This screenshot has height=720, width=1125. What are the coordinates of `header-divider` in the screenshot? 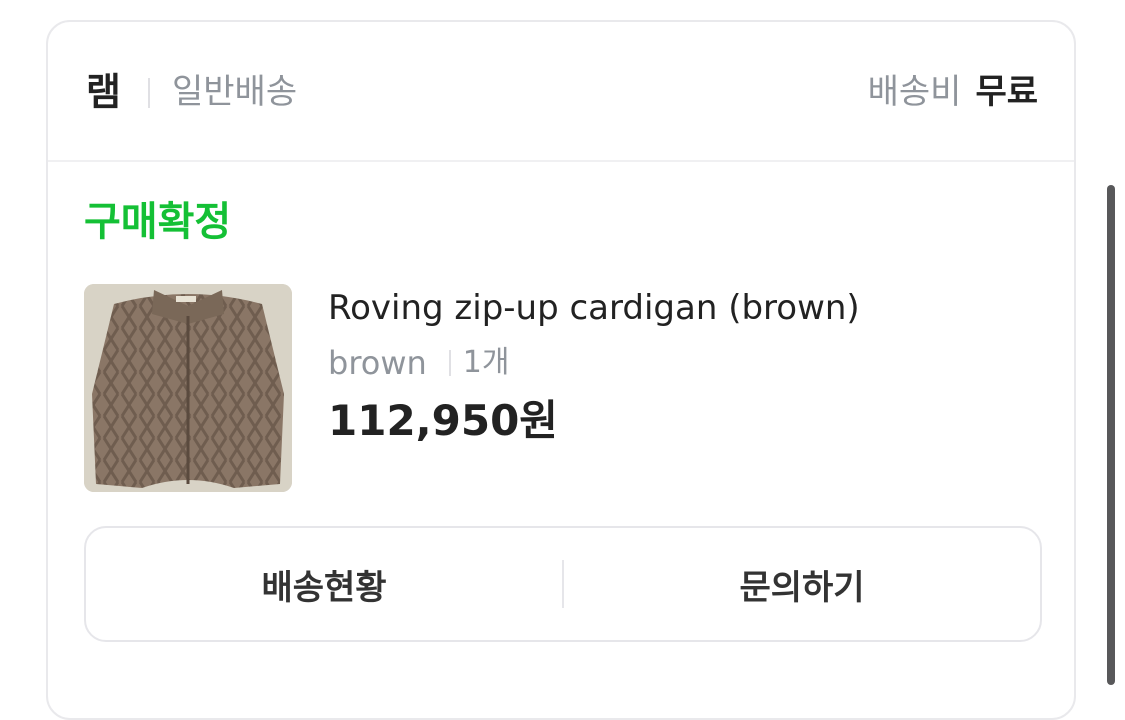 It's located at (149, 93).